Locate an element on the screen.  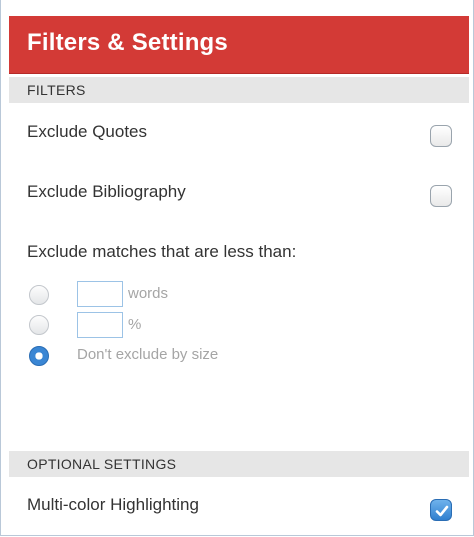
exclude-matches-label: Exclude matches that are less than: is located at coordinates (162, 251).